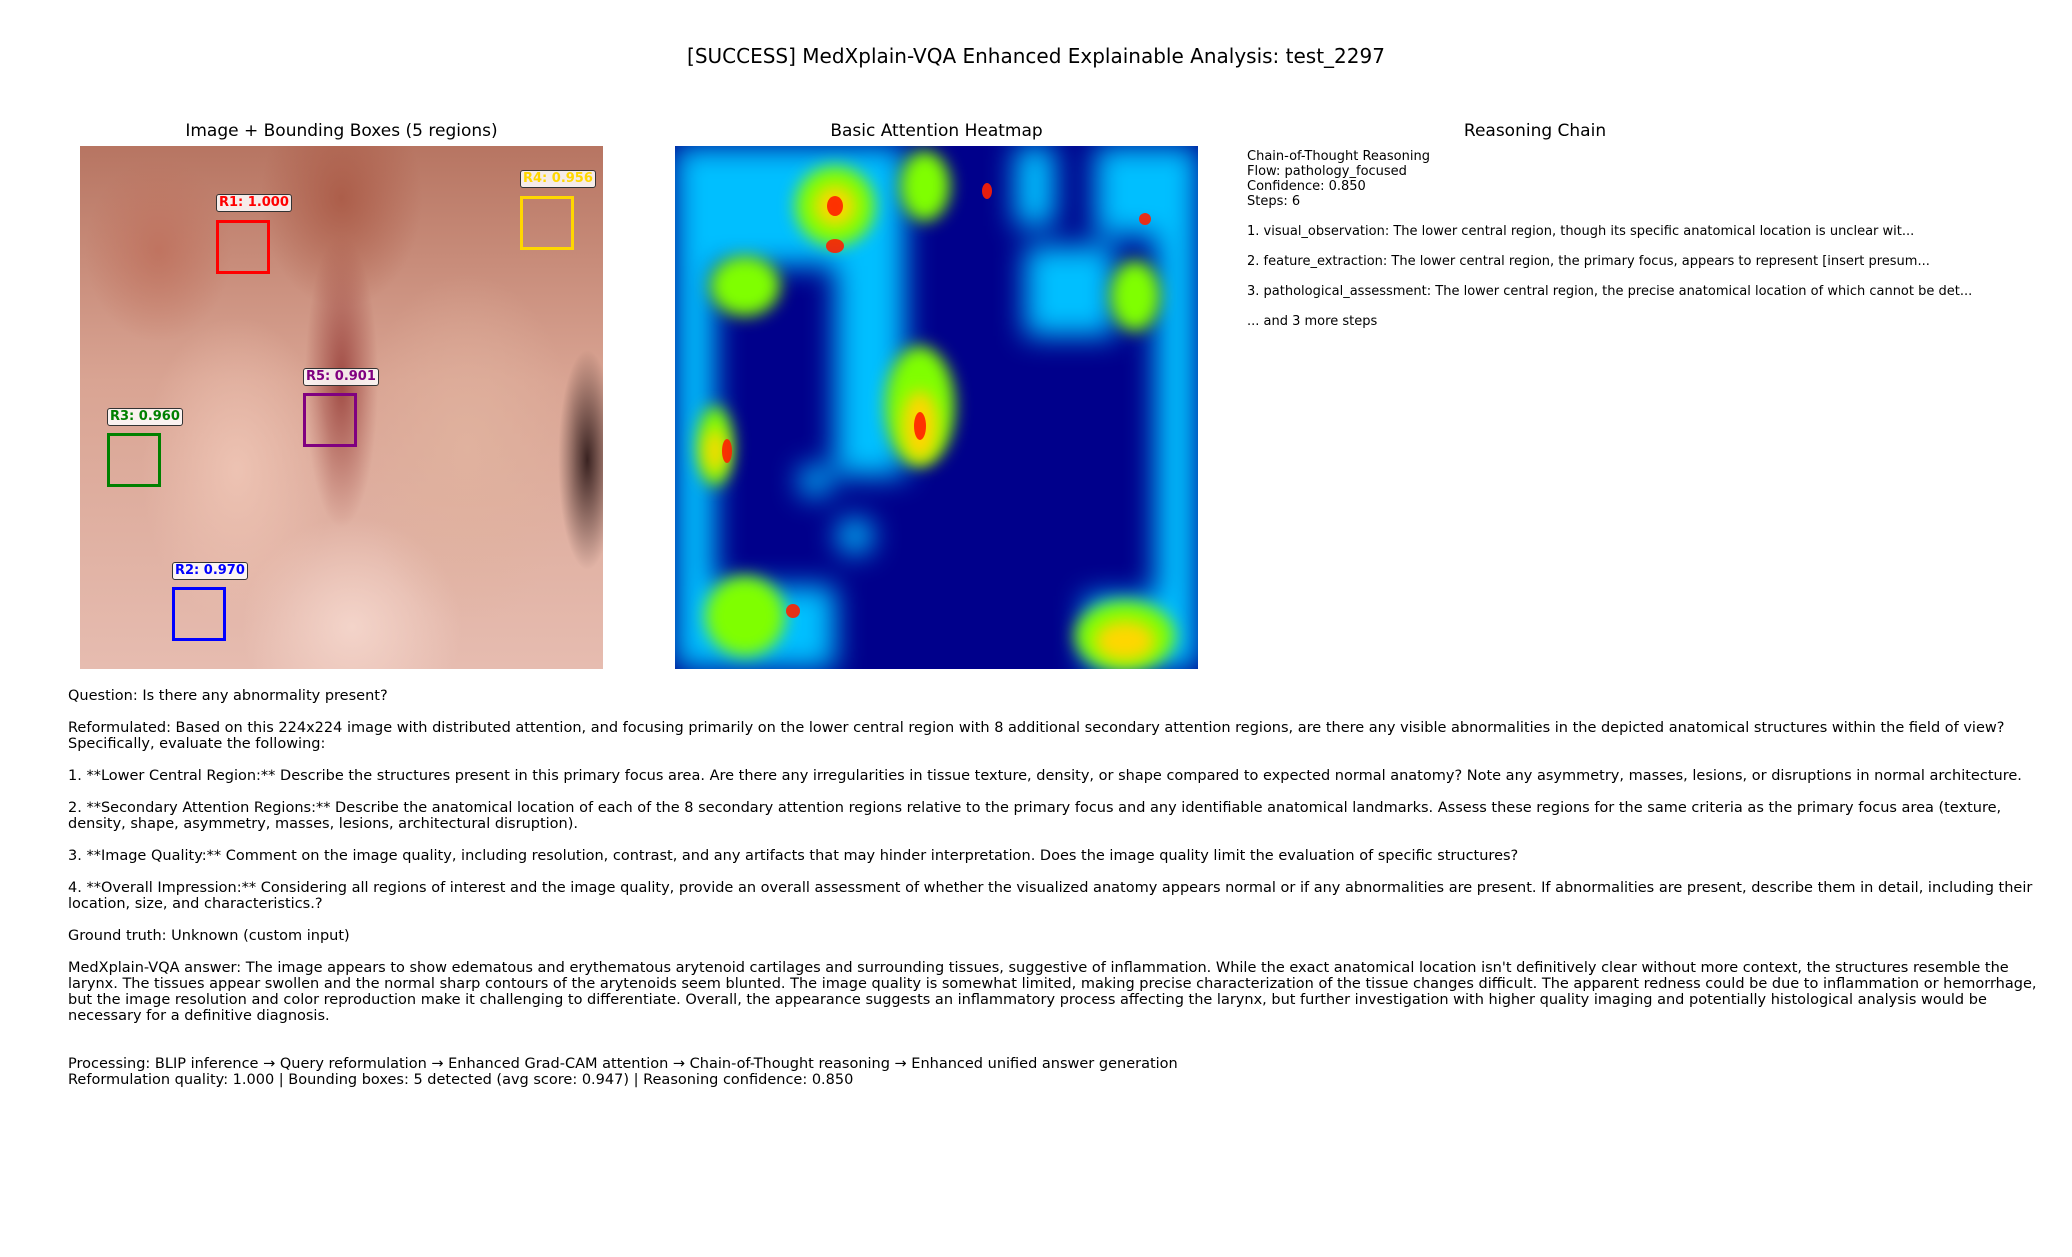 Image resolution: width=2072 pixels, height=1257 pixels. Describe the element at coordinates (1338, 156) in the screenshot. I see `reasoning-header: Chain-of-Thought Reasoning` at that location.